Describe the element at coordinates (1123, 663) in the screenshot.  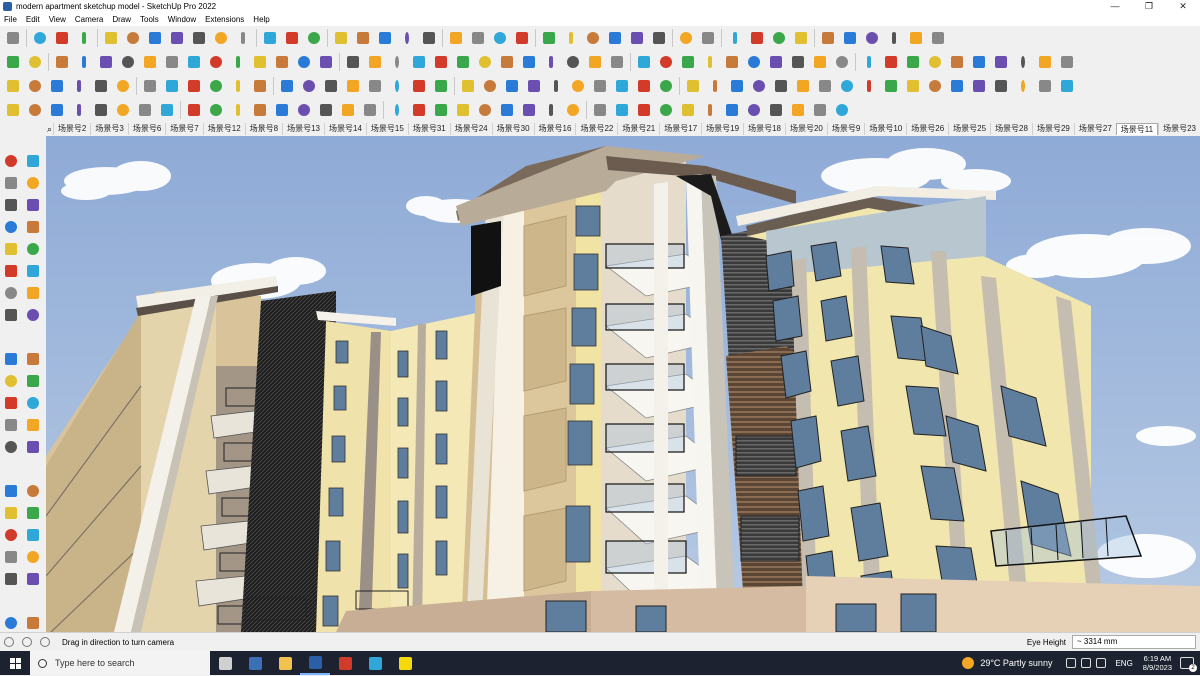
I see `language-indicator: ENG` at that location.